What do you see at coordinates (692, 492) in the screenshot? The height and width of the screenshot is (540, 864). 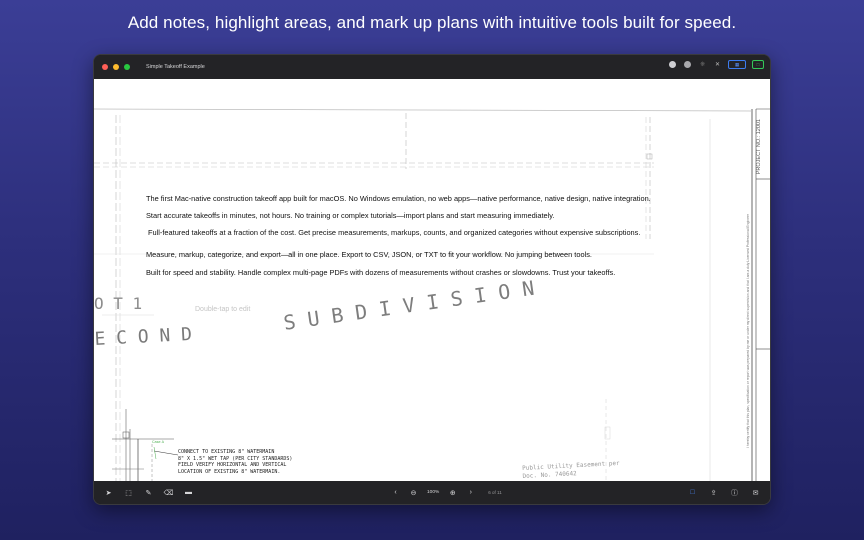 I see `comments-icon: □` at bounding box center [692, 492].